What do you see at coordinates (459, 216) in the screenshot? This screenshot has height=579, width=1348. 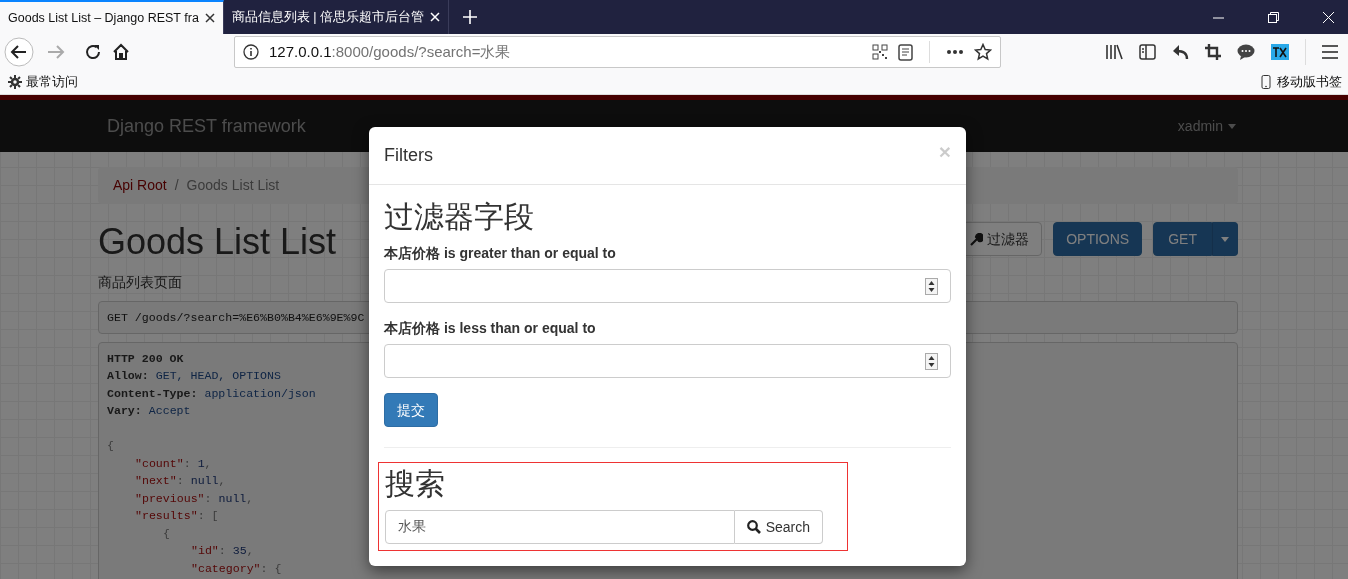 I see `section-heading: 过滤器字段` at bounding box center [459, 216].